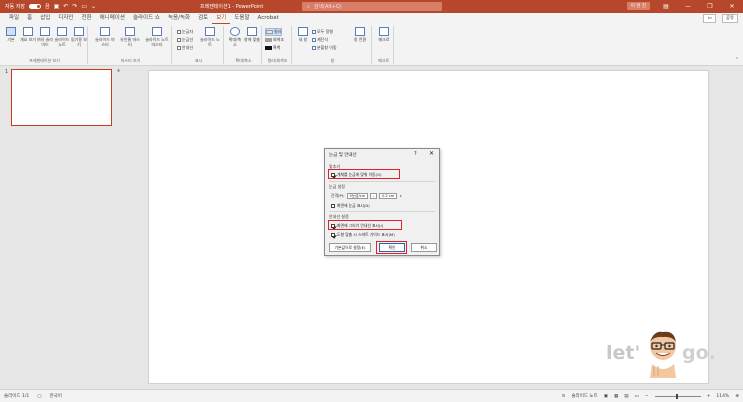  Describe the element at coordinates (268, 18) in the screenshot. I see `tab-acrobat: Acrobat` at that location.